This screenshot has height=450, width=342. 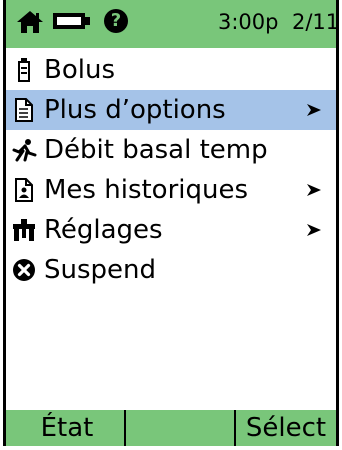 I want to click on menu-item-settings: Réglages, so click(x=171, y=230).